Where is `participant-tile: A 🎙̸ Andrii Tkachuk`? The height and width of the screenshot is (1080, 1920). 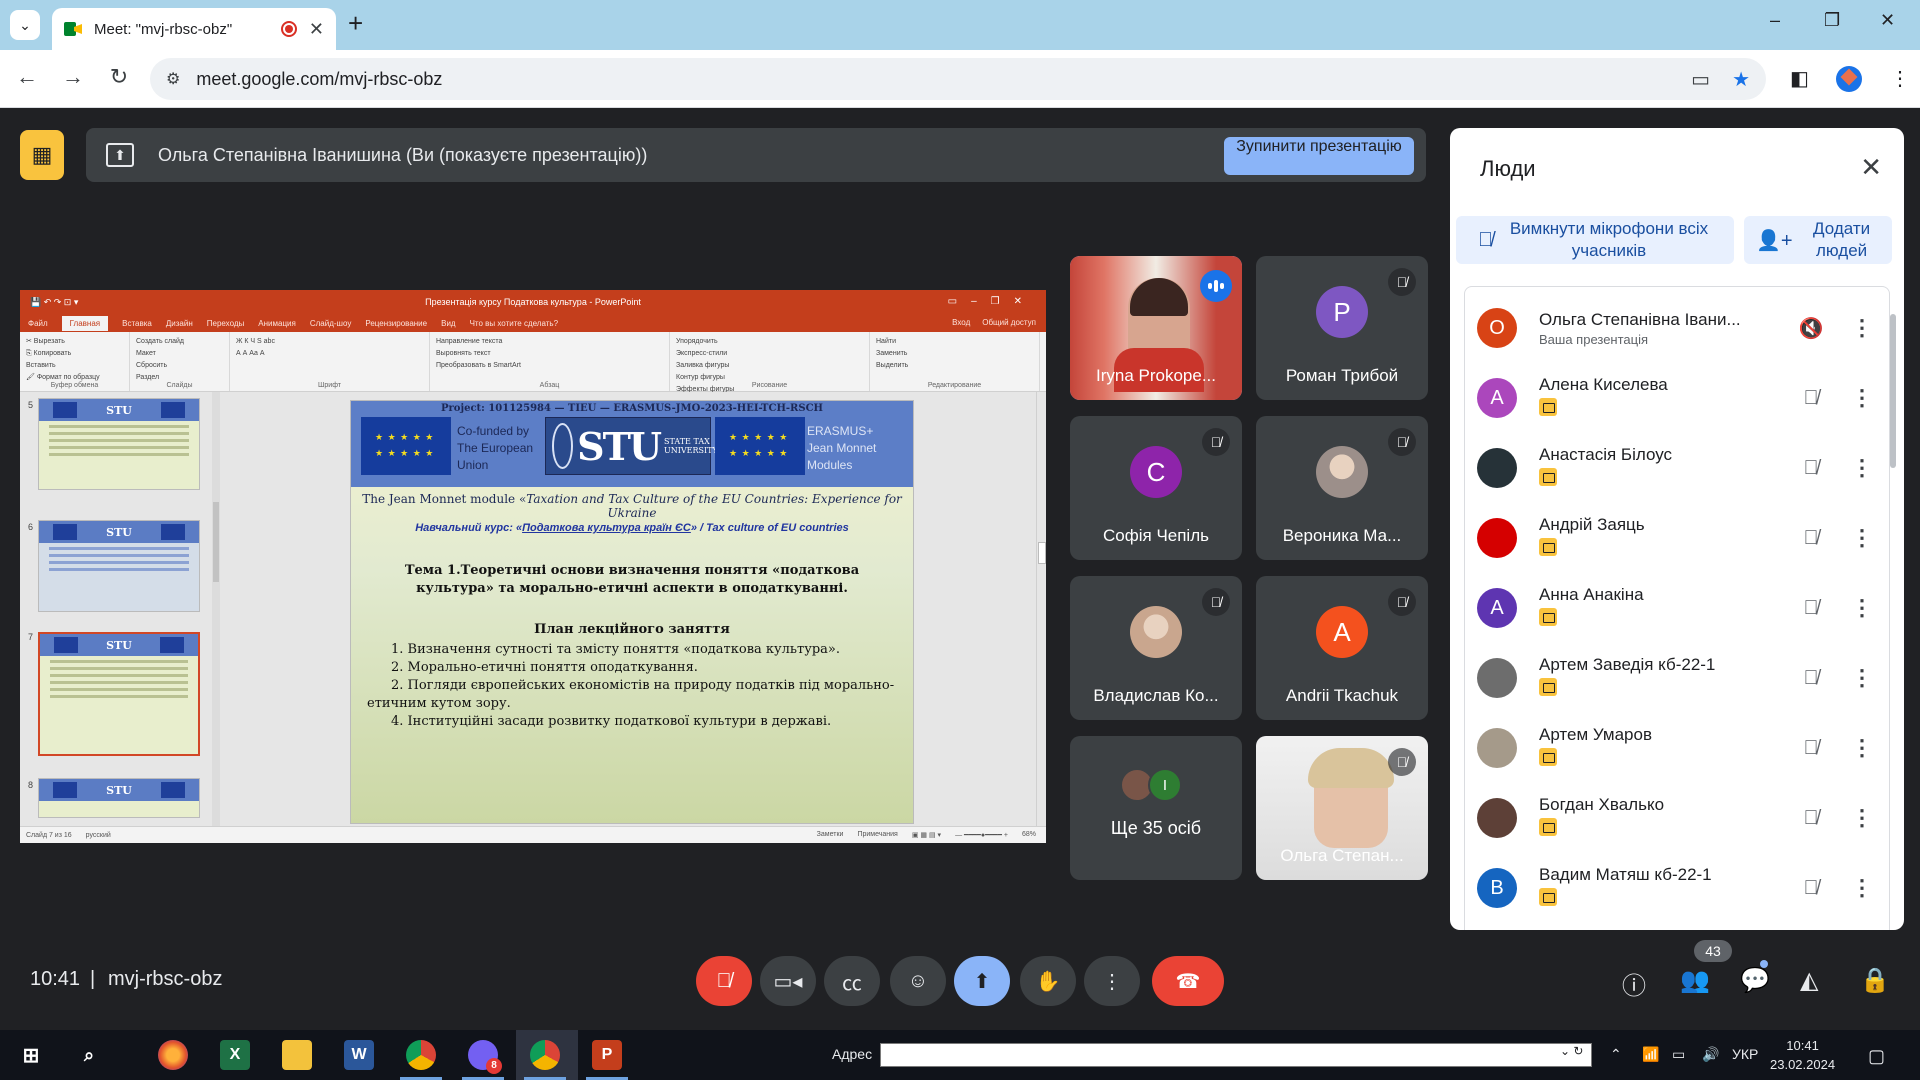 participant-tile: A 🎙̸ Andrii Tkachuk is located at coordinates (1342, 648).